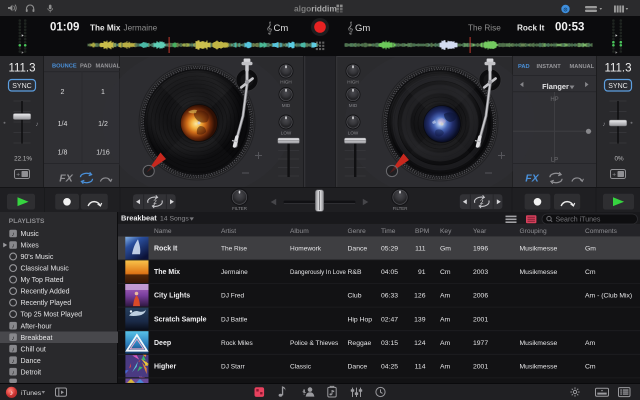 Image resolution: width=640 pixels, height=400 pixels. Describe the element at coordinates (389, 343) in the screenshot. I see `svg-text: 03:15` at that location.